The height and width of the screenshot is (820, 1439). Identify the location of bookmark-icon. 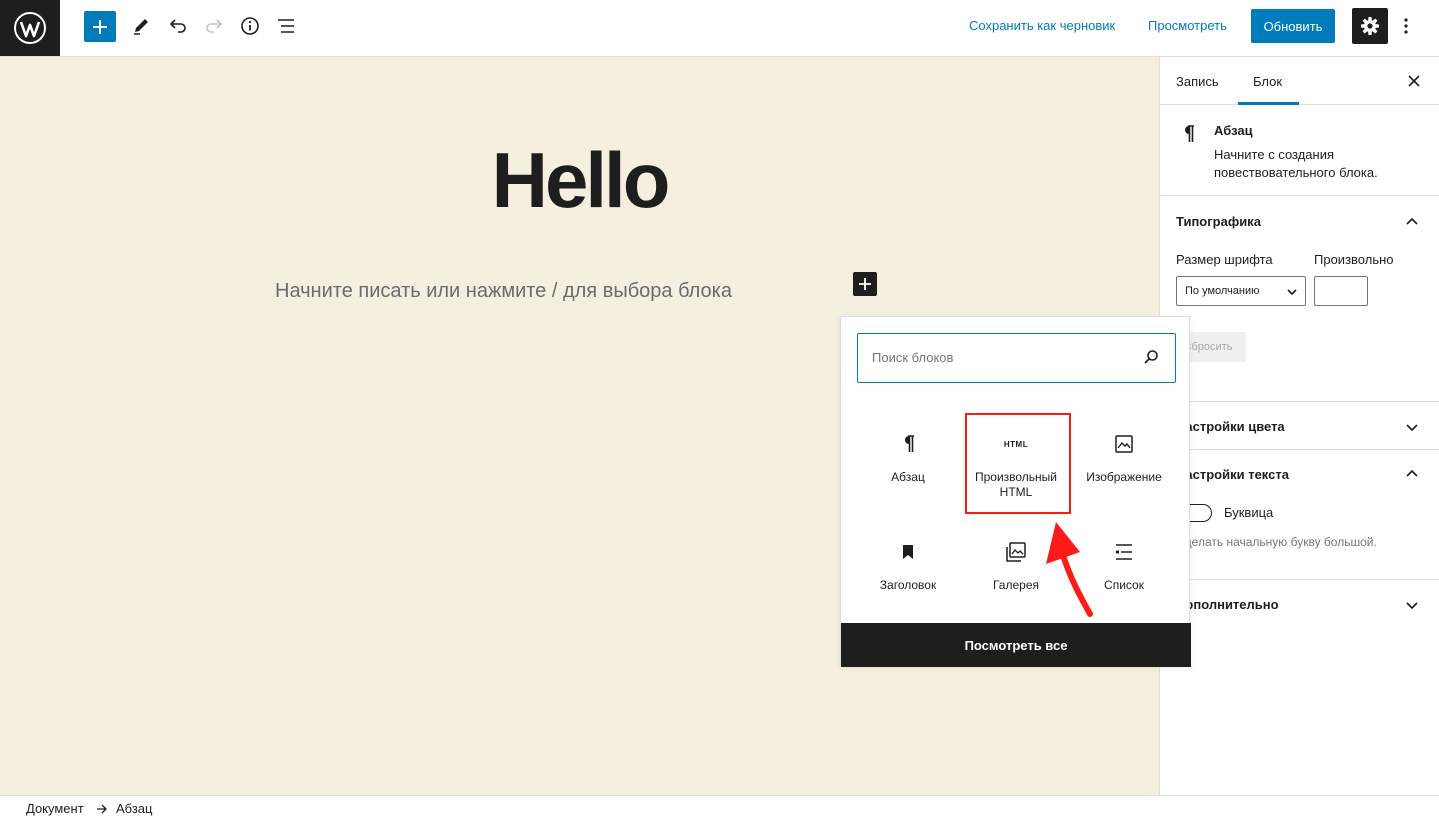
(908, 552).